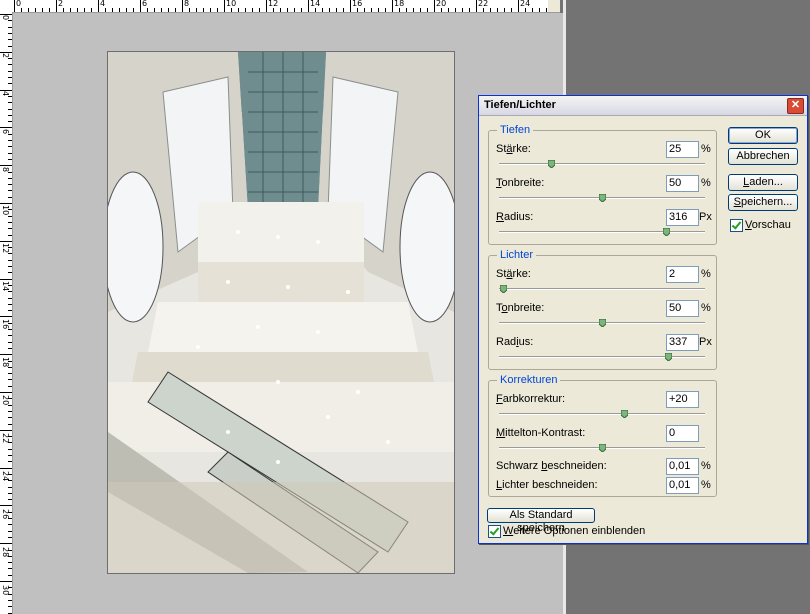 This screenshot has width=810, height=614. Describe the element at coordinates (5, 56) in the screenshot. I see `ruler-label: 2` at that location.